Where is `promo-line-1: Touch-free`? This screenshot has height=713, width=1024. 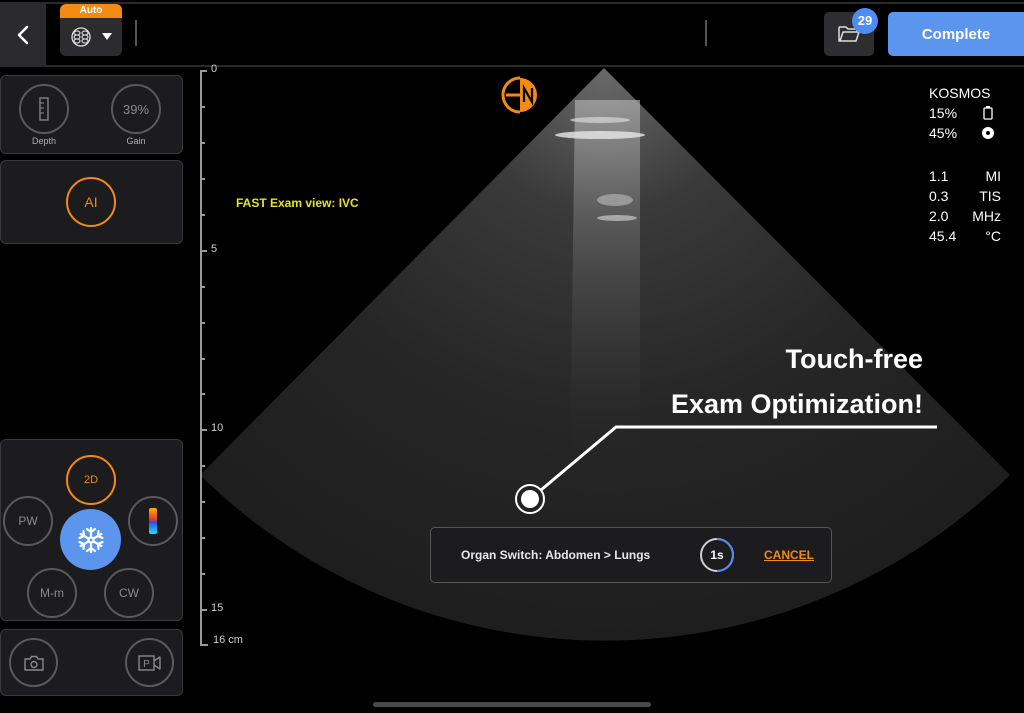
promo-line-1: Touch-free is located at coordinates (854, 359).